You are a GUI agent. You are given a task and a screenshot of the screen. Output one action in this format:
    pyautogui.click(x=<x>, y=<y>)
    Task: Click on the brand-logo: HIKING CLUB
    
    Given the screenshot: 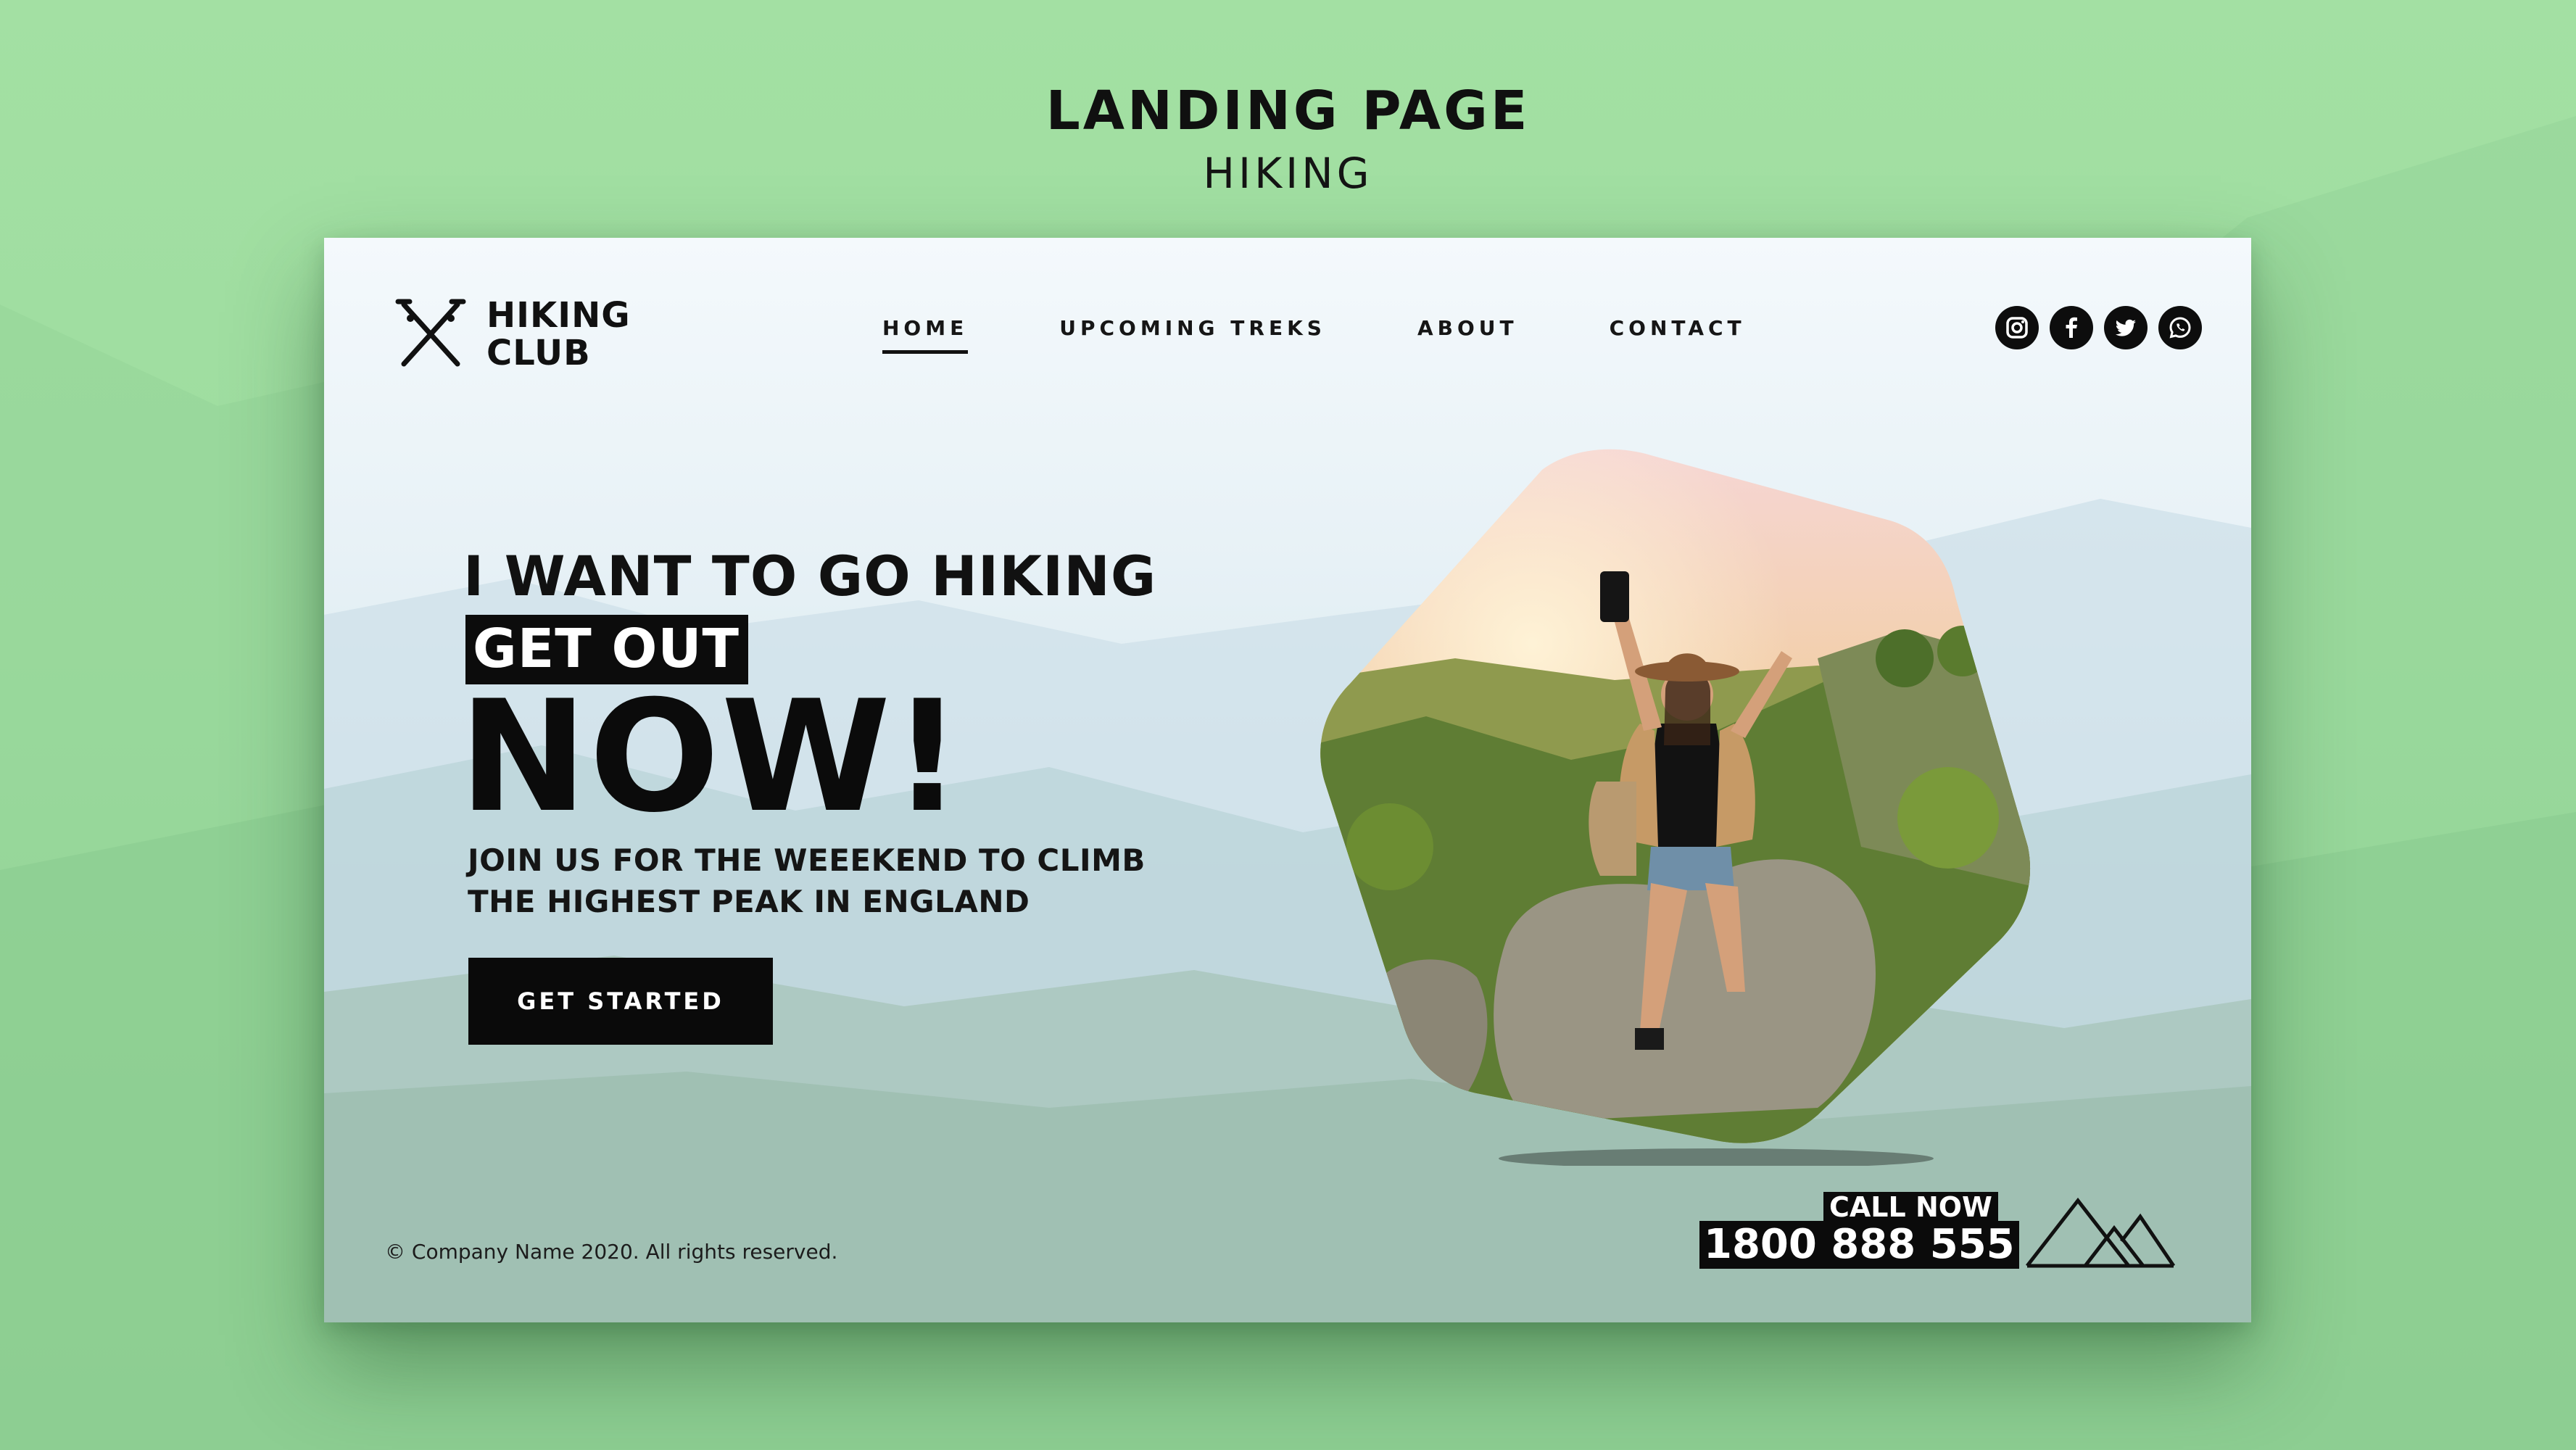 What is the action you would take?
    pyautogui.click(x=511, y=334)
    